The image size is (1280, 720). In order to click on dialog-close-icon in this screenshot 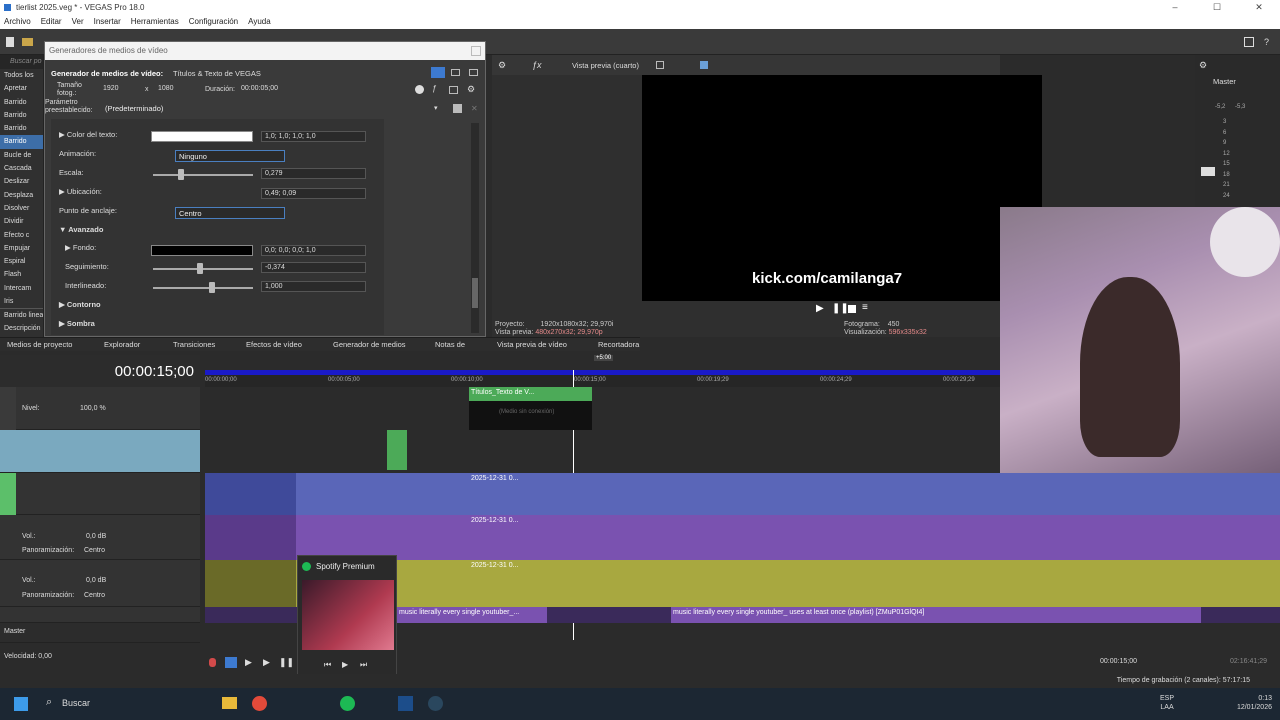, I will do `click(476, 51)`.